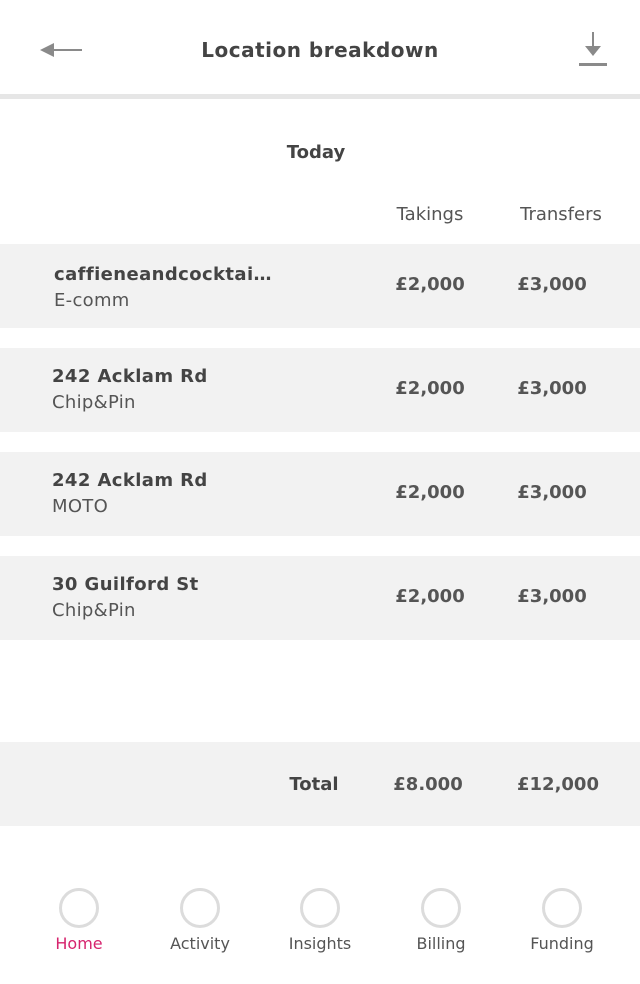  What do you see at coordinates (441, 943) in the screenshot?
I see `nav-label-billing: Billing` at bounding box center [441, 943].